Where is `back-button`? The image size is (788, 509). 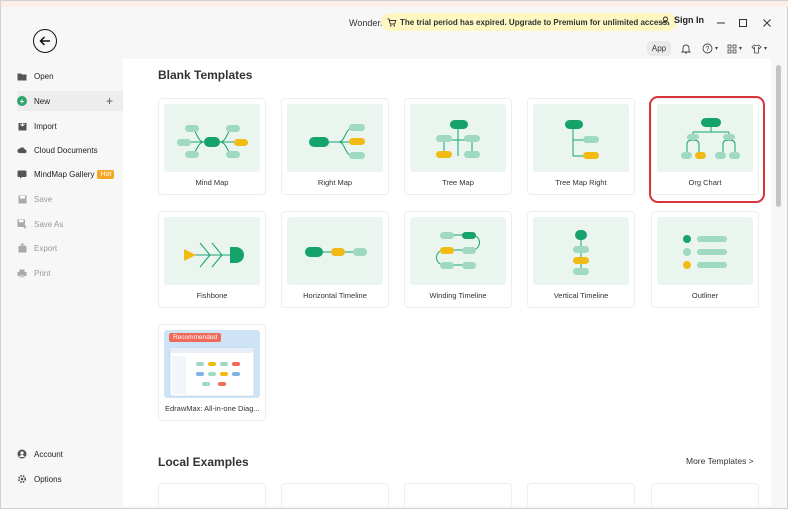 back-button is located at coordinates (45, 41).